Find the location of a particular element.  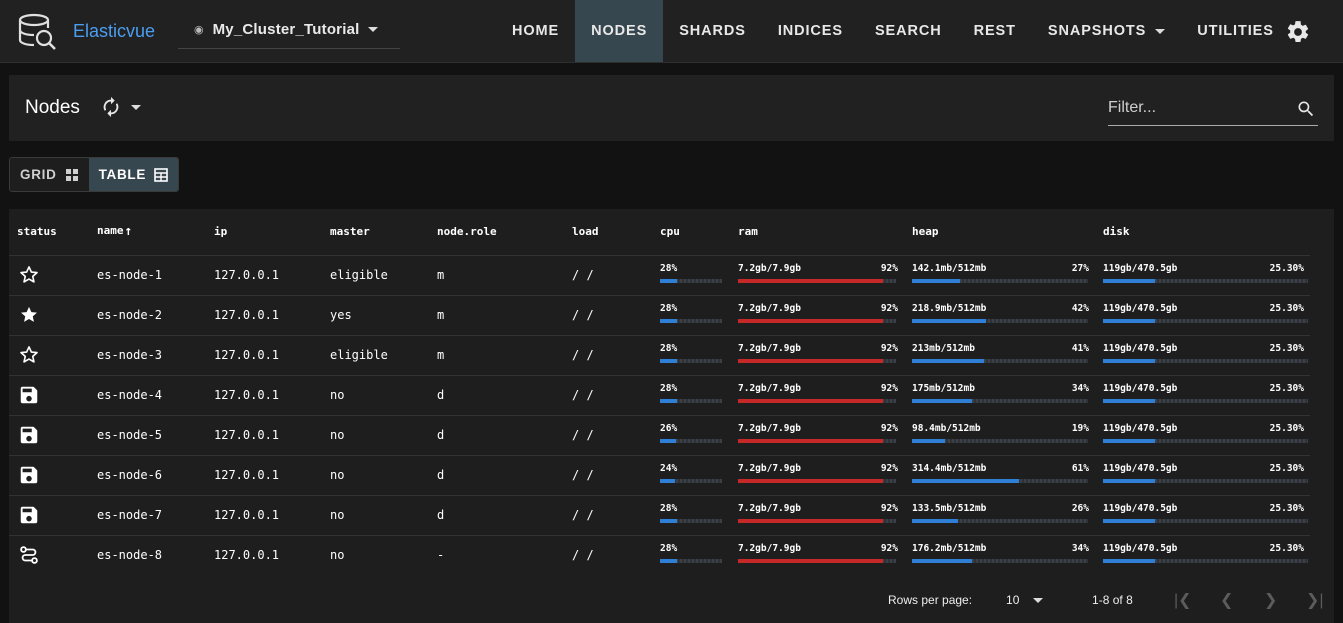

nav-home: HOME is located at coordinates (535, 31).